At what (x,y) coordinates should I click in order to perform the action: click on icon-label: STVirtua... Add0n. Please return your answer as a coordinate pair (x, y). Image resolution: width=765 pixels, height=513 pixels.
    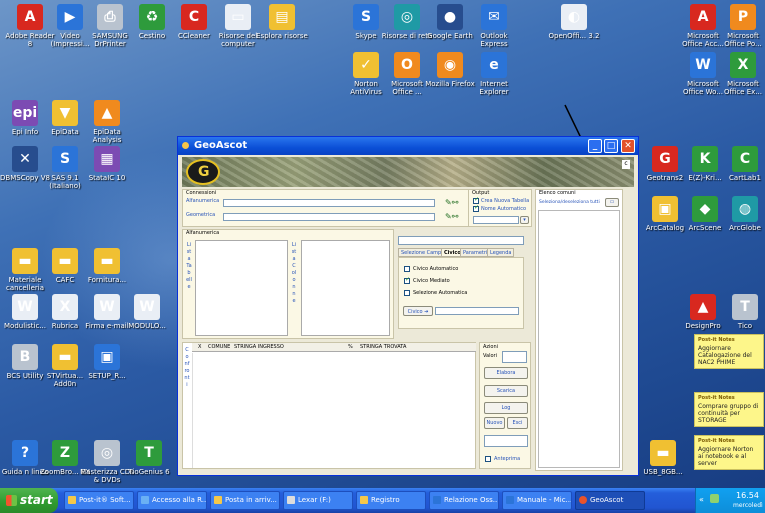
    Looking at the image, I should click on (65, 380).